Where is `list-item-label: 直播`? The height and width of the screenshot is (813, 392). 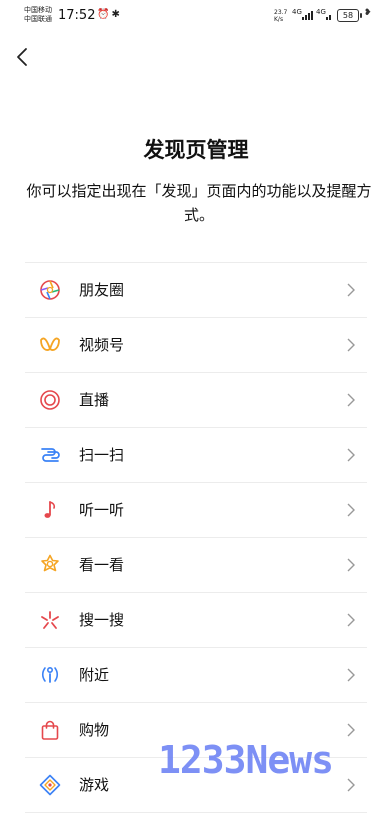 list-item-label: 直播 is located at coordinates (94, 400).